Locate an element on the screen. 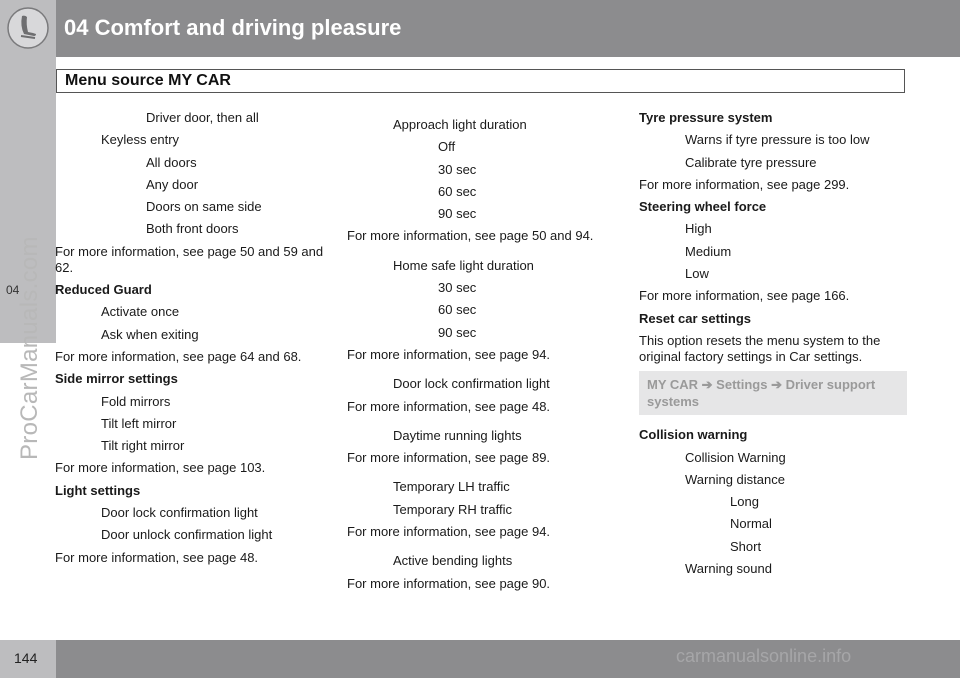  section-heading: Reduced Guard is located at coordinates (103, 290).